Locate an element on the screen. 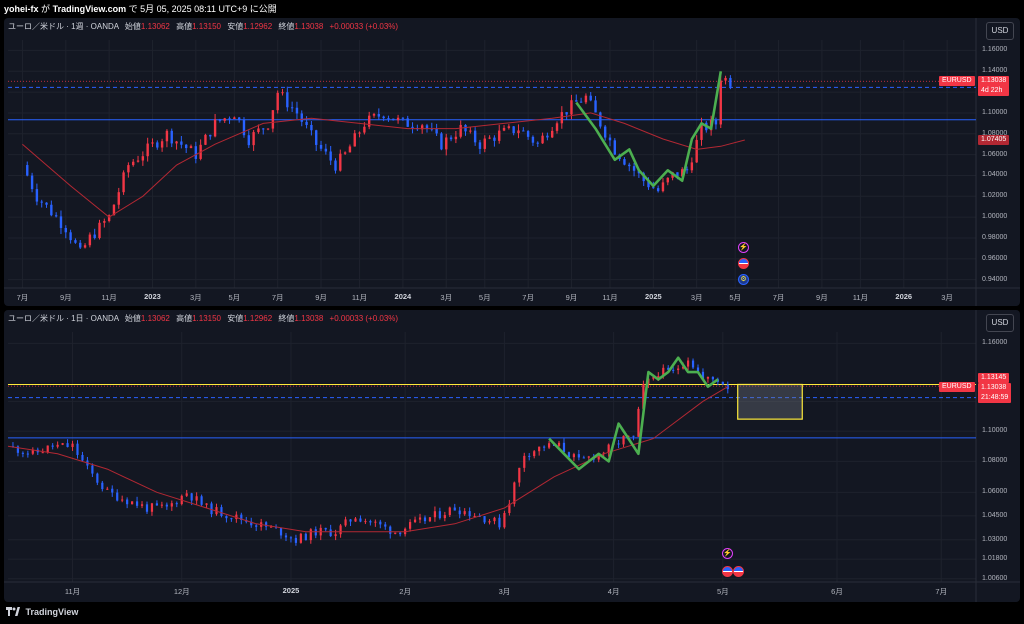 The height and width of the screenshot is (624, 1024). price-tick-label: 1.06000 is located at coordinates (995, 492).